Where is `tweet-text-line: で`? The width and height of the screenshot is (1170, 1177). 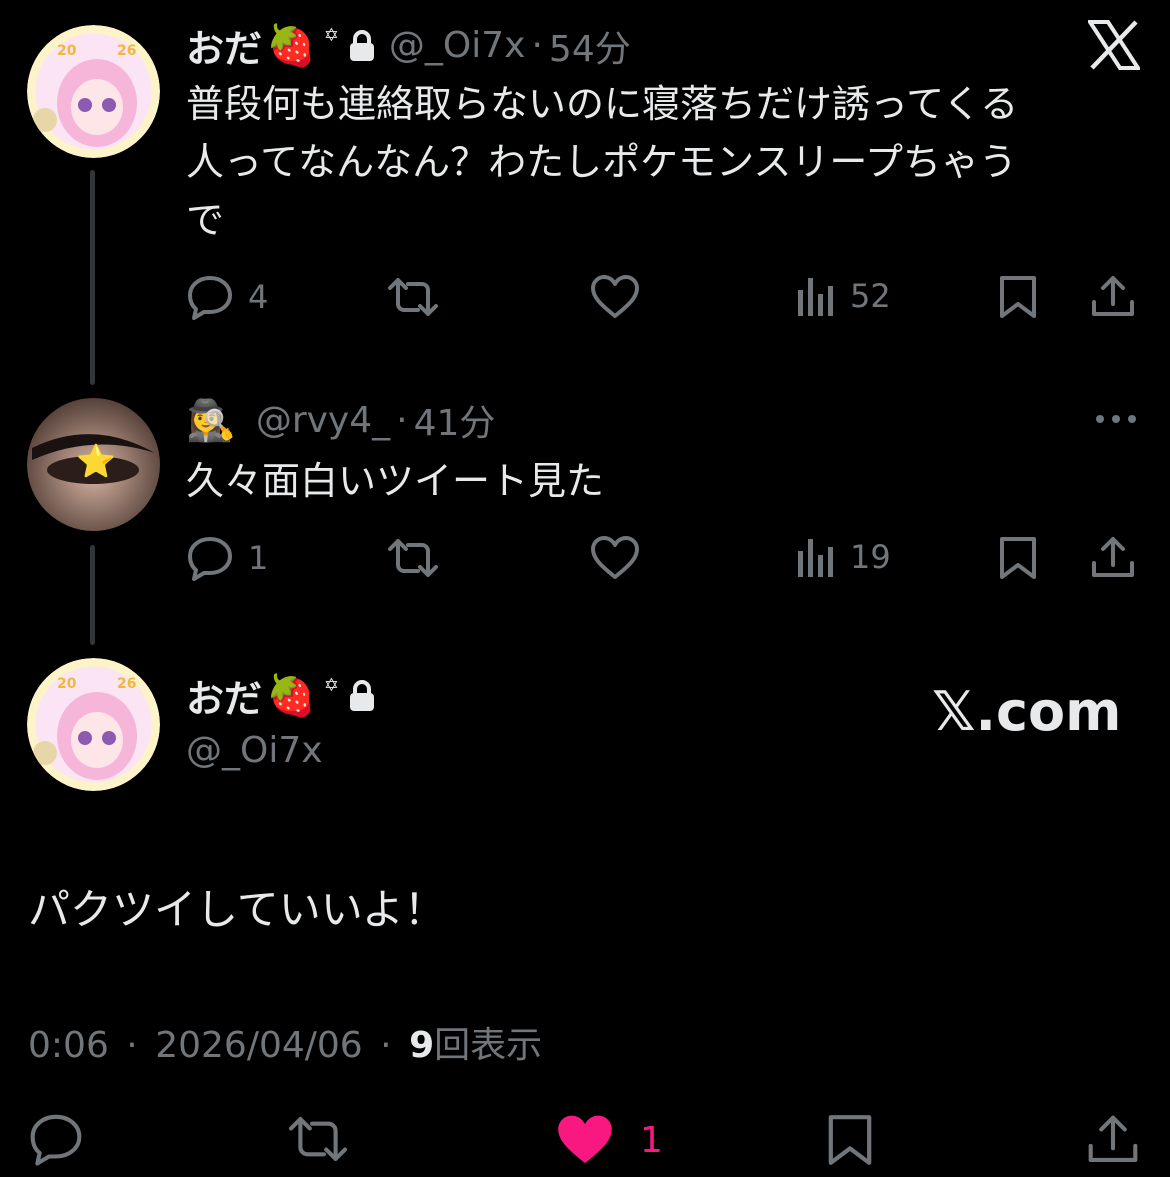 tweet-text-line: で is located at coordinates (205, 220).